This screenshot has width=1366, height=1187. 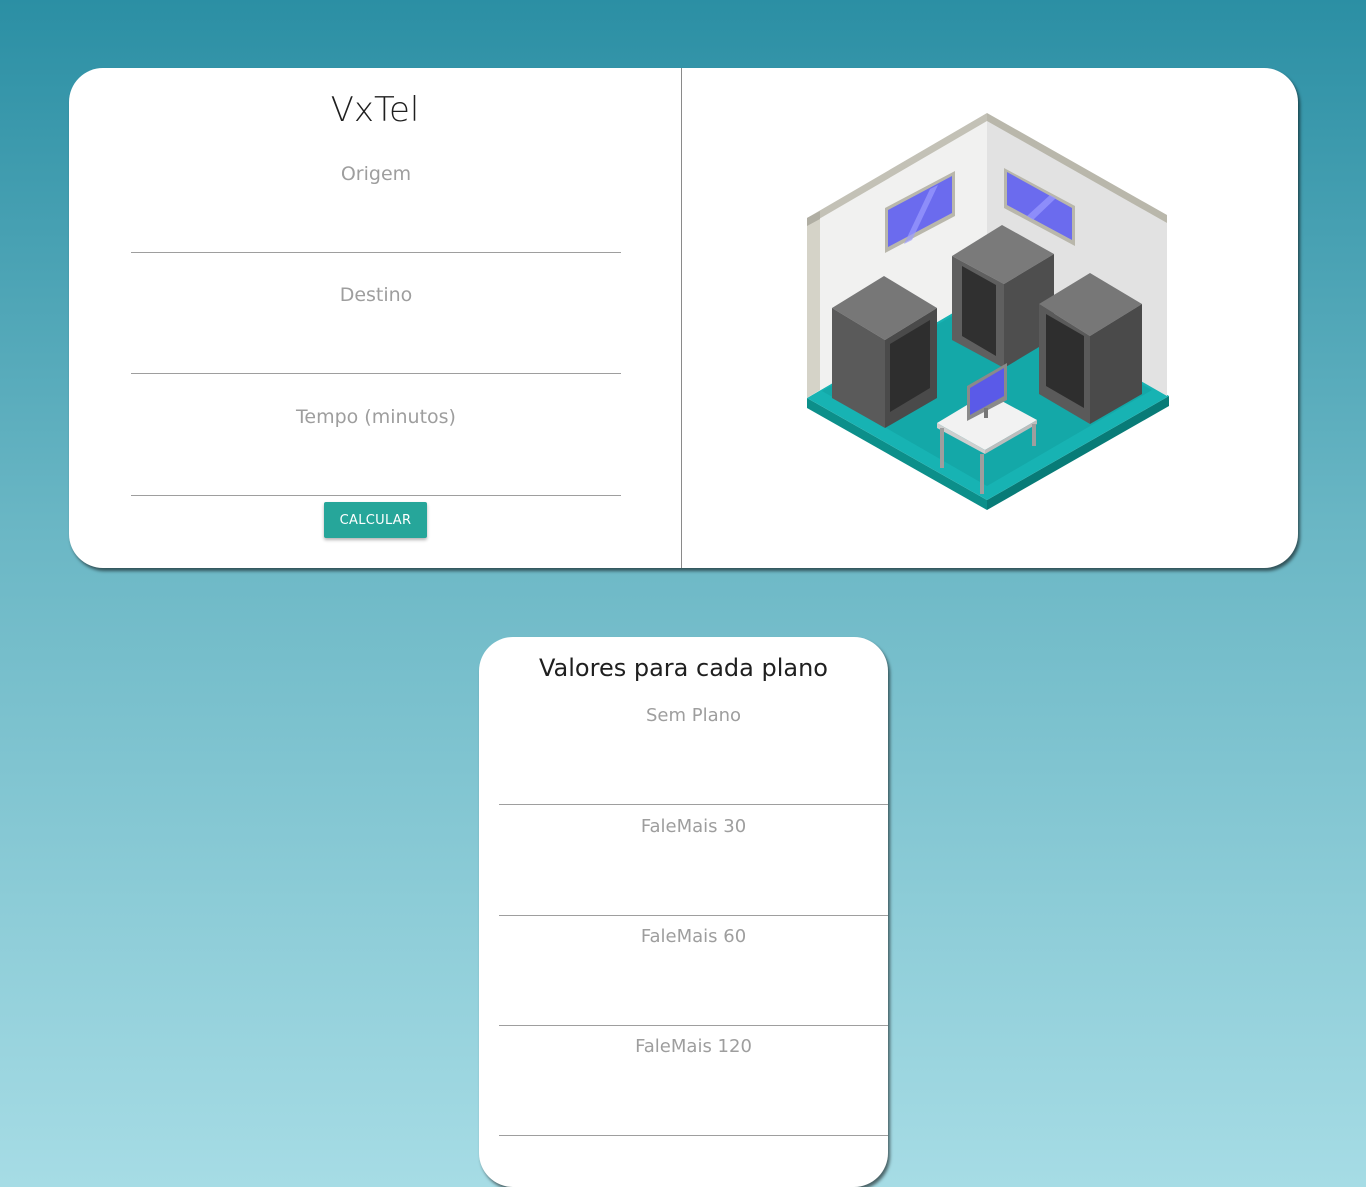 What do you see at coordinates (375, 110) in the screenshot?
I see `app-title: VxTel` at bounding box center [375, 110].